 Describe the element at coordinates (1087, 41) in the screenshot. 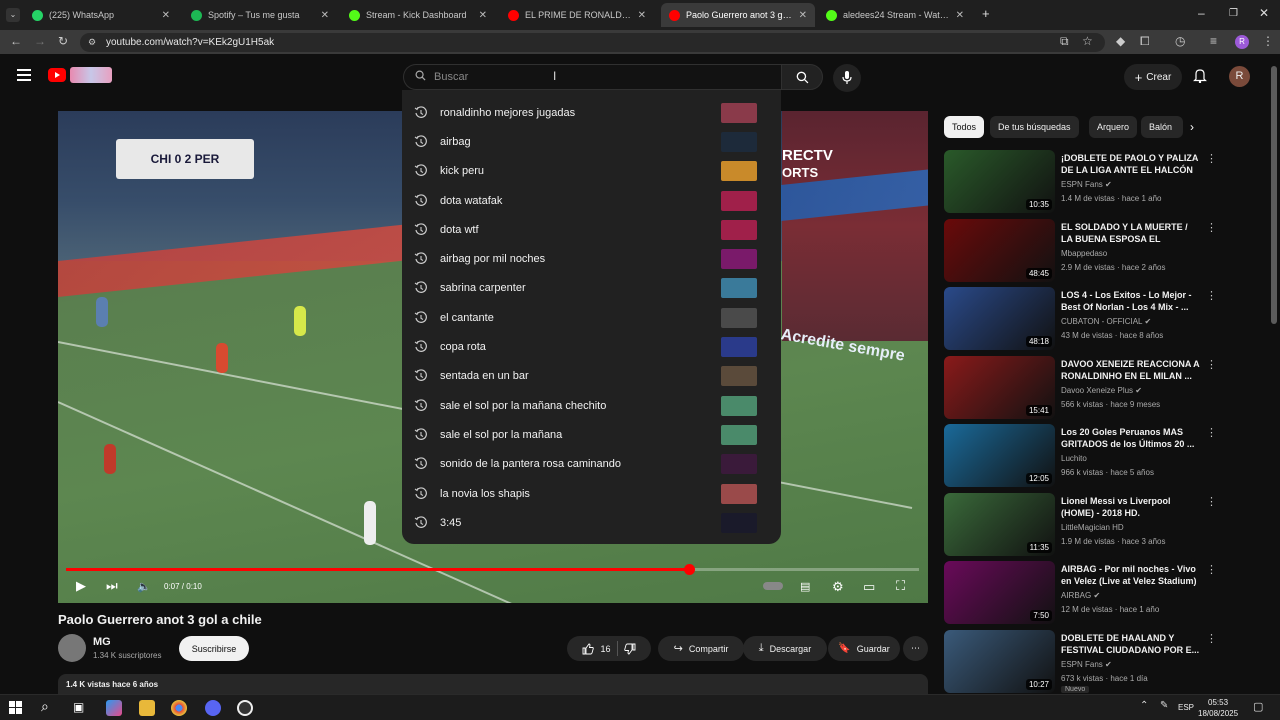

I see `bookmark-star-icon: ☆` at that location.